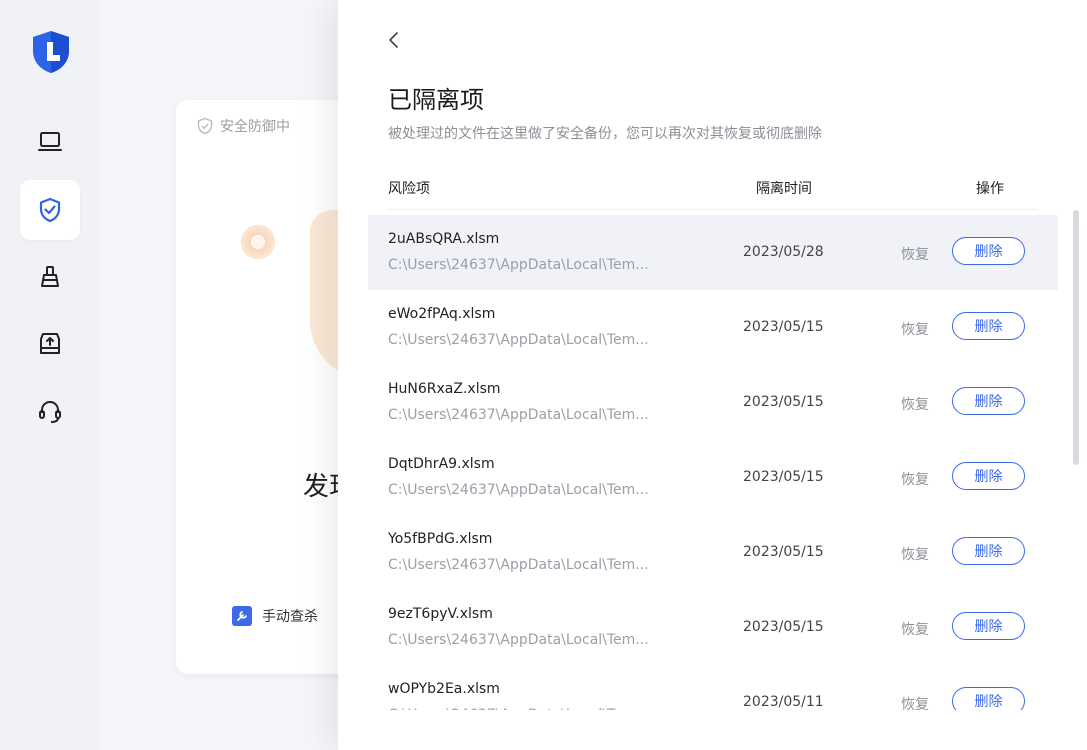 Image resolution: width=1087 pixels, height=750 pixels. What do you see at coordinates (51, 52) in the screenshot?
I see `shield-logo-icon` at bounding box center [51, 52].